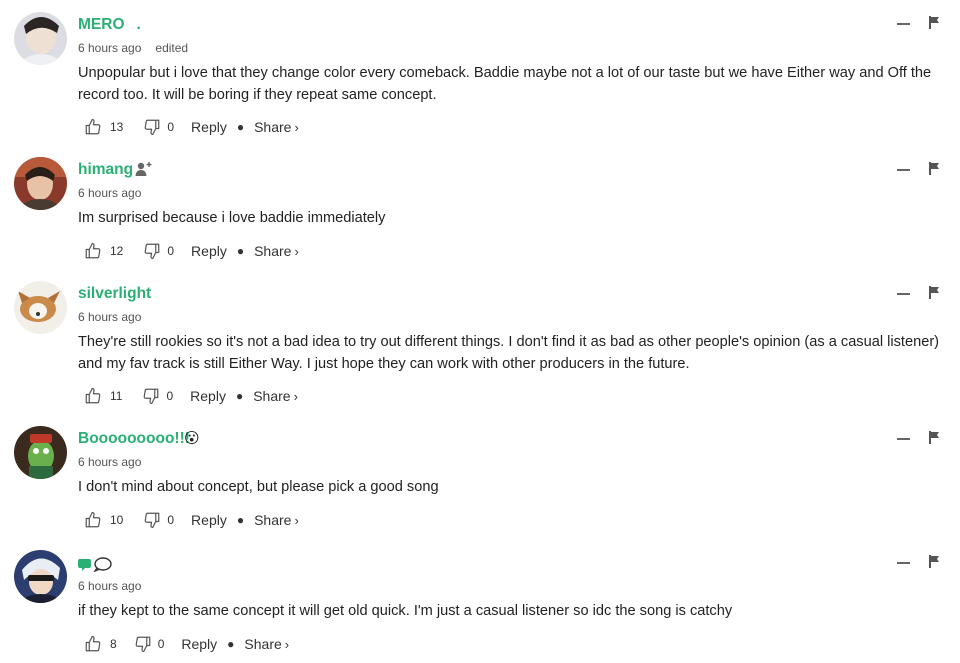 The width and height of the screenshot is (960, 663). What do you see at coordinates (96, 566) in the screenshot?
I see `speech-bubbles-icon` at bounding box center [96, 566].